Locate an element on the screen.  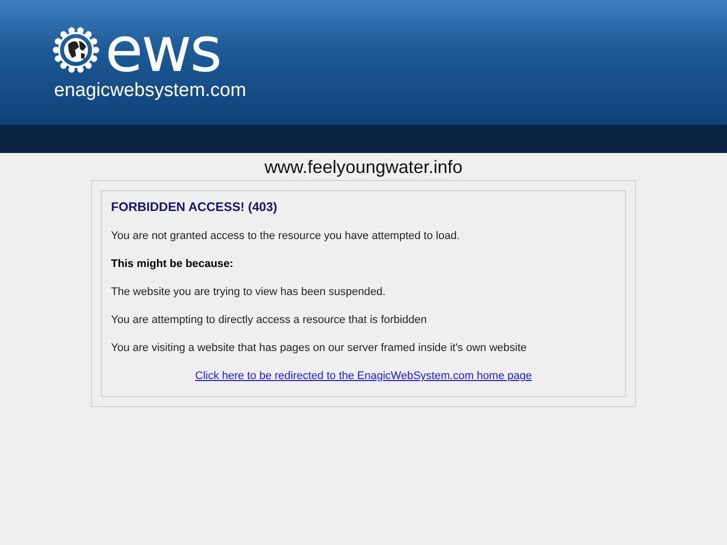
logo-domain: enagicwebsystem.com is located at coordinates (150, 91).